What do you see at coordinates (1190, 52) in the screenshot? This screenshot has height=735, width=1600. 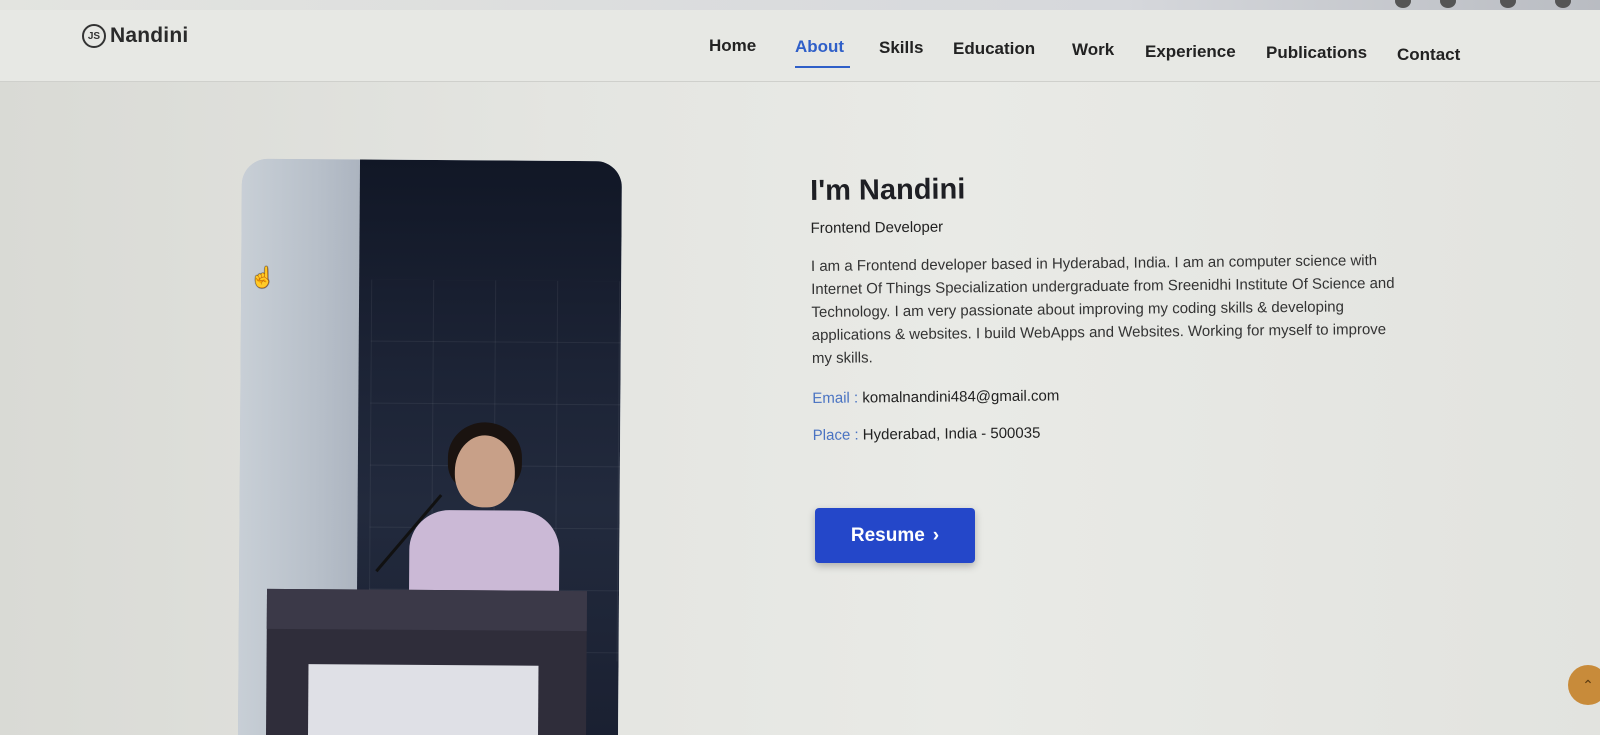 I see `nav-experience: Experience` at bounding box center [1190, 52].